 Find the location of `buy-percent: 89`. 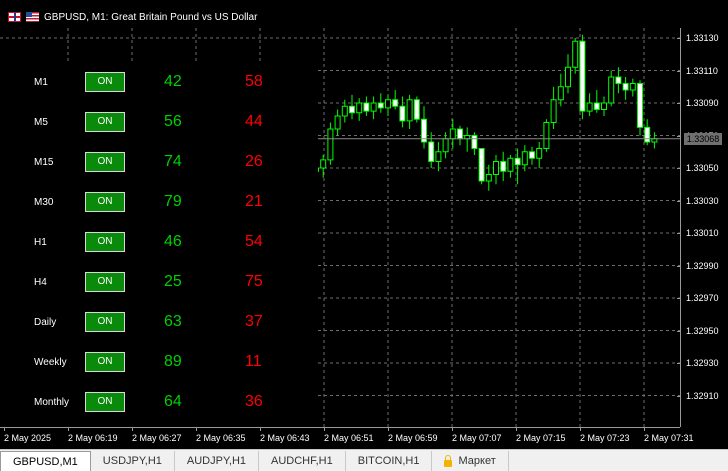

buy-percent: 89 is located at coordinates (173, 361).